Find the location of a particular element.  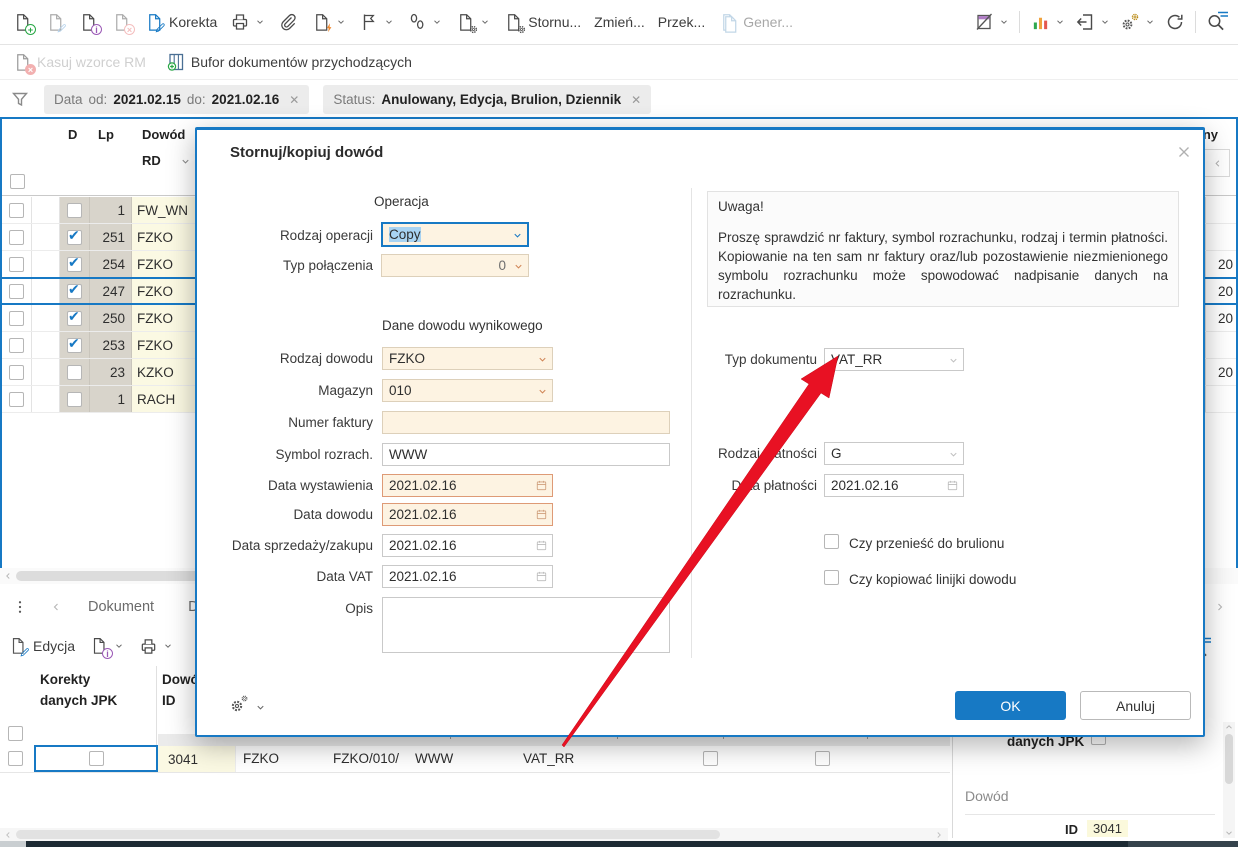

history-steps-button is located at coordinates (424, 22).